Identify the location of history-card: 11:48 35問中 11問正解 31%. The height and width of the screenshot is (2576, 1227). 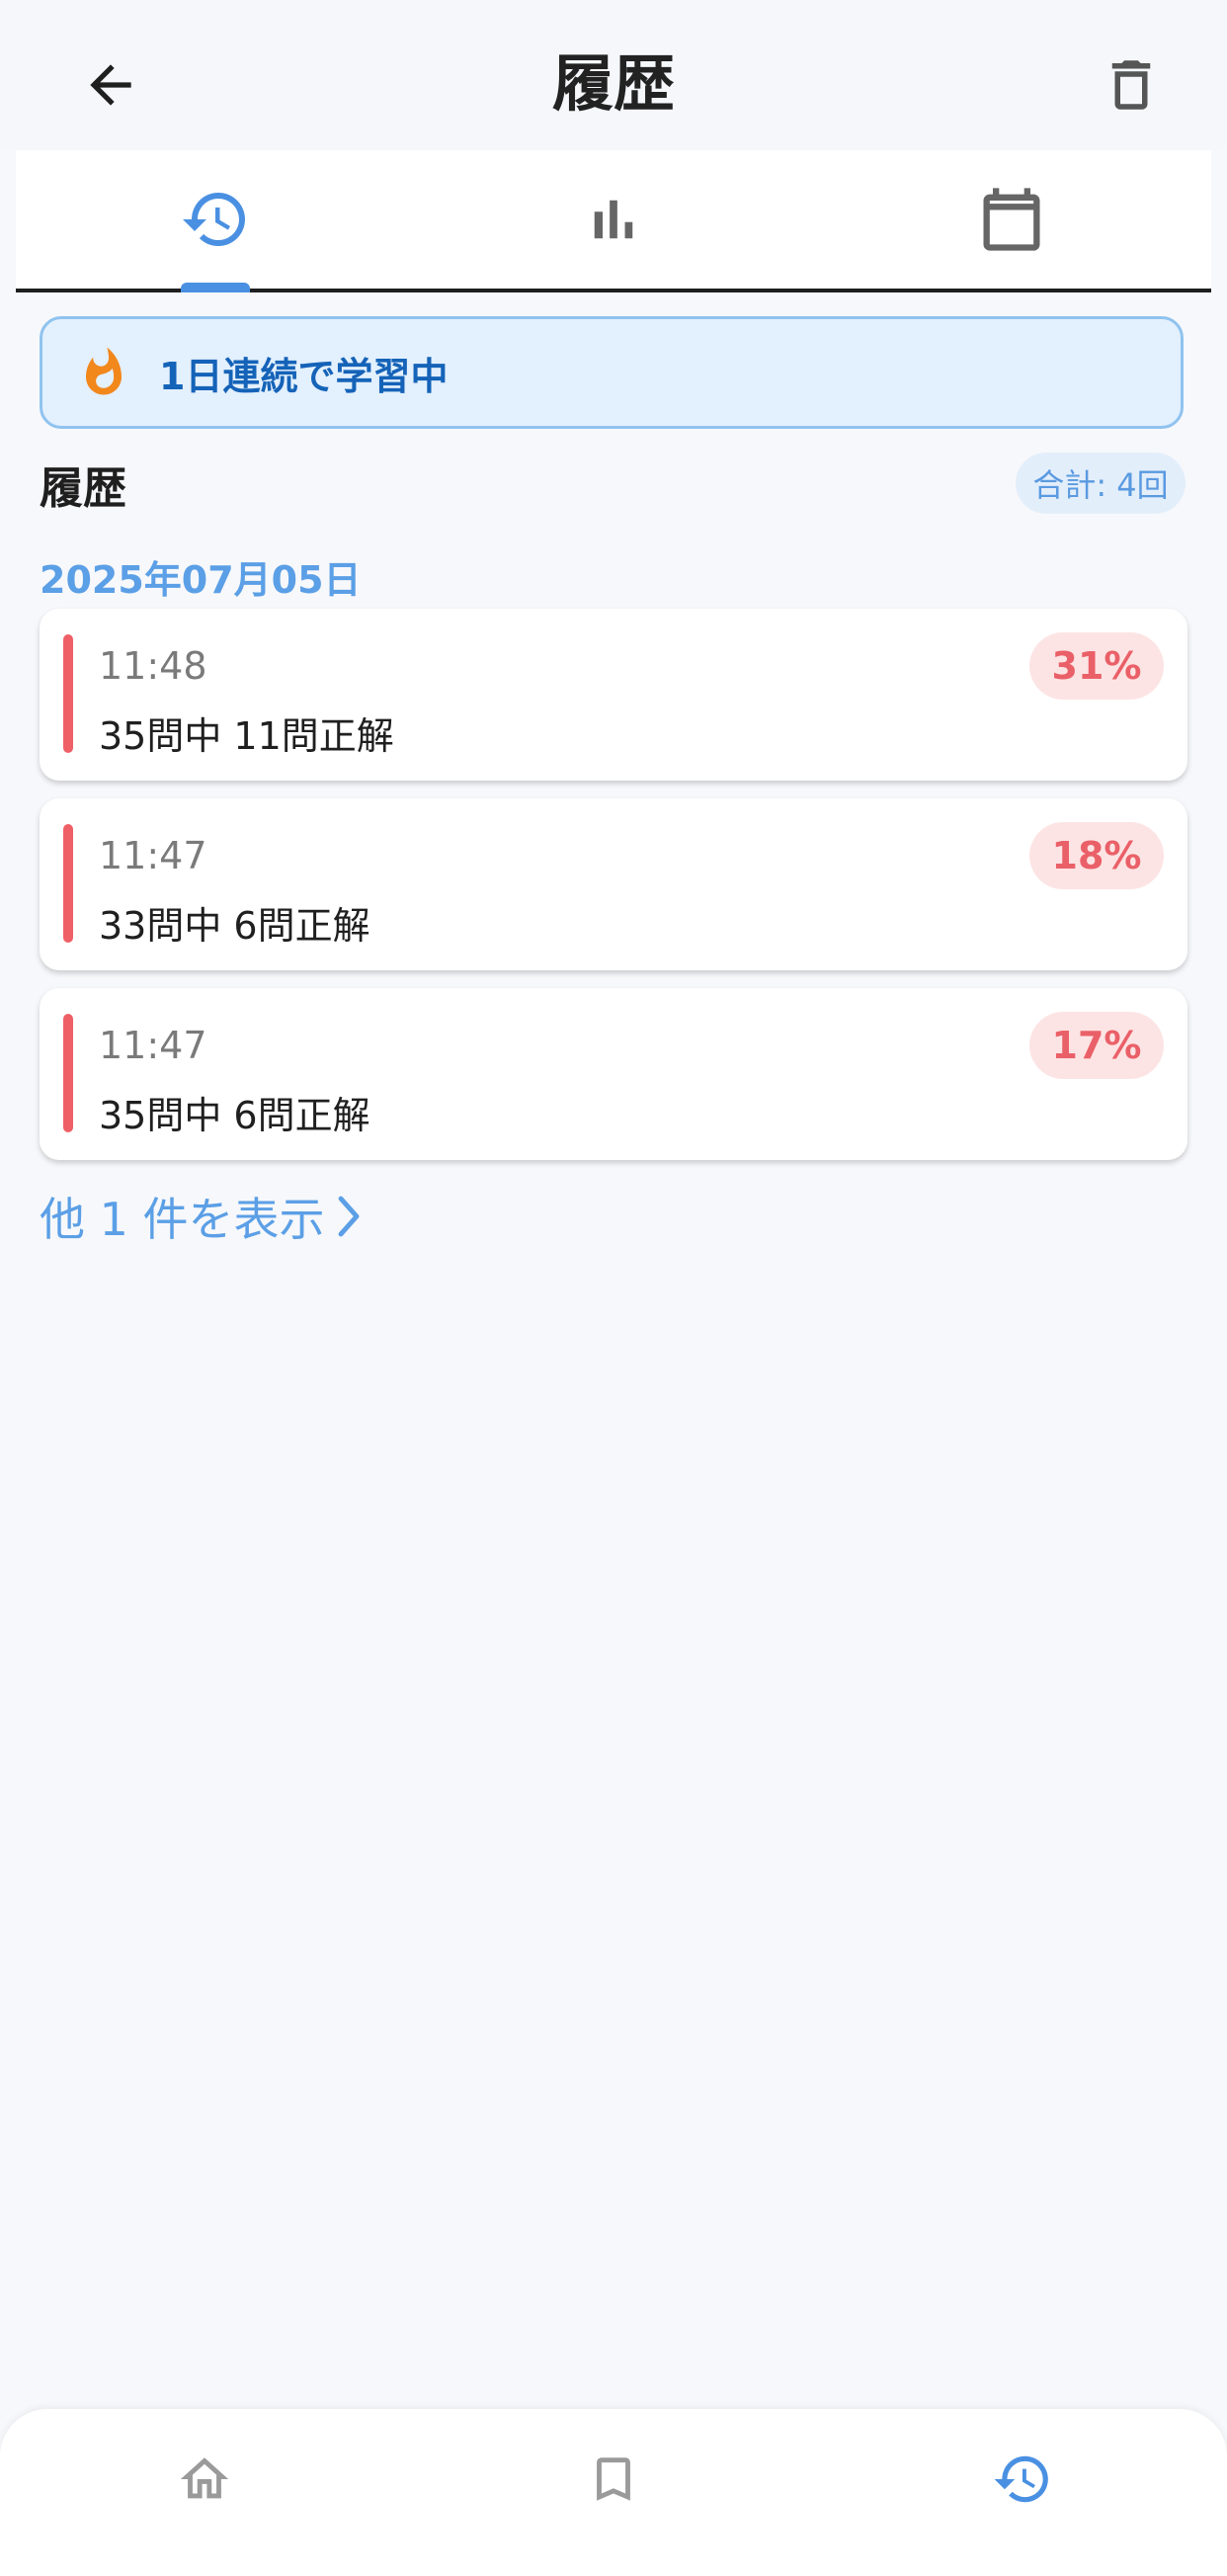
(613, 695).